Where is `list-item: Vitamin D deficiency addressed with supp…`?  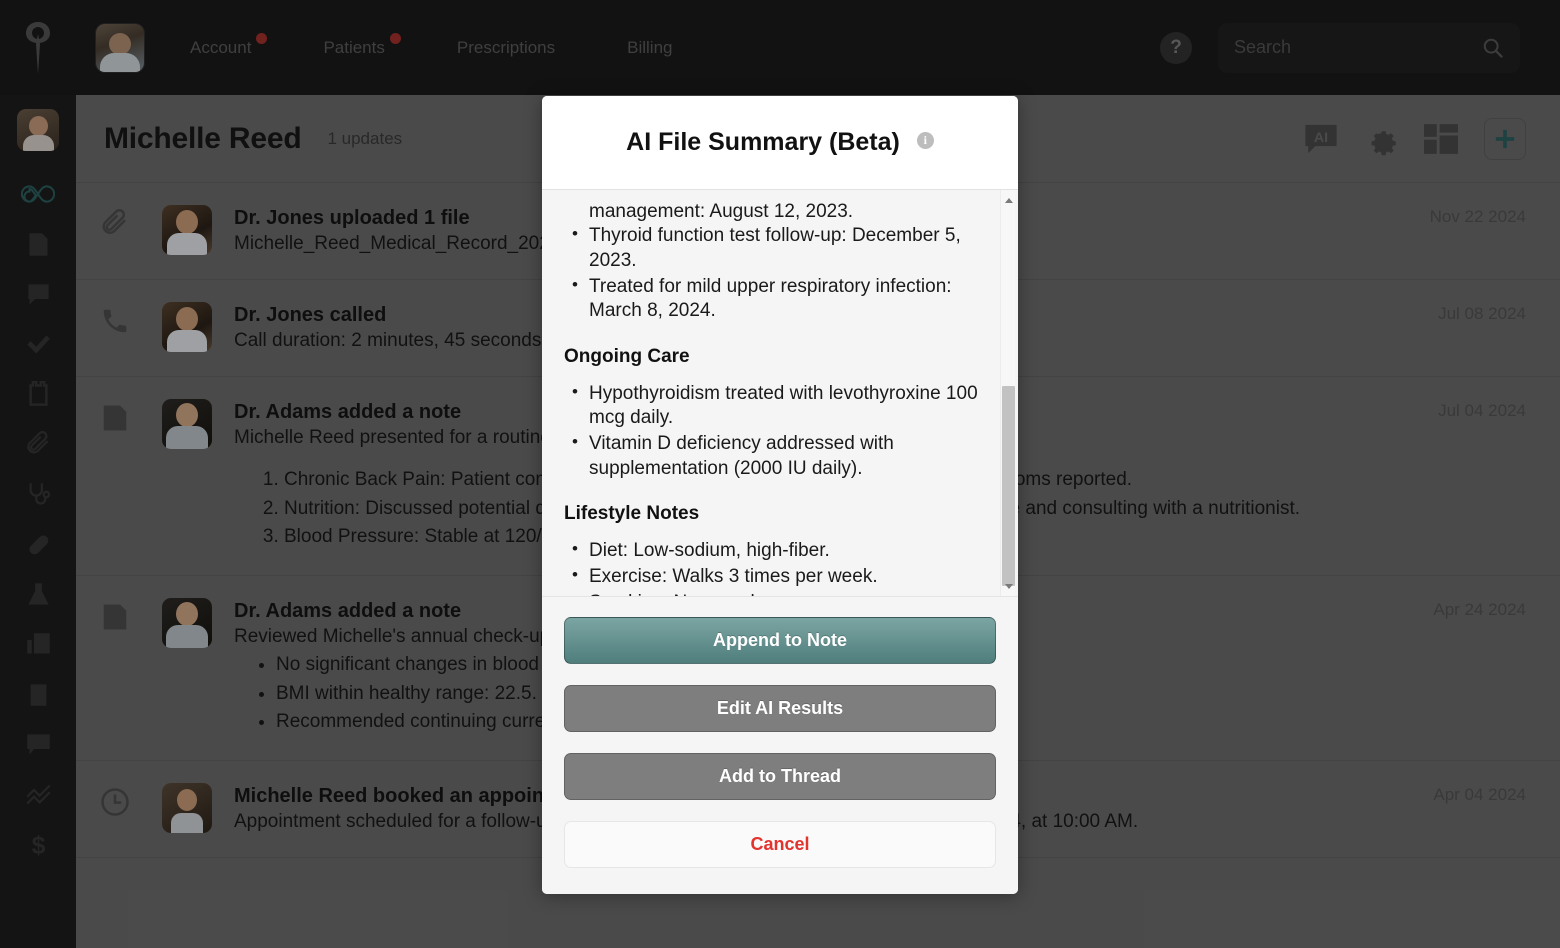
list-item: Vitamin D deficiency addressed with supp… is located at coordinates (771, 456).